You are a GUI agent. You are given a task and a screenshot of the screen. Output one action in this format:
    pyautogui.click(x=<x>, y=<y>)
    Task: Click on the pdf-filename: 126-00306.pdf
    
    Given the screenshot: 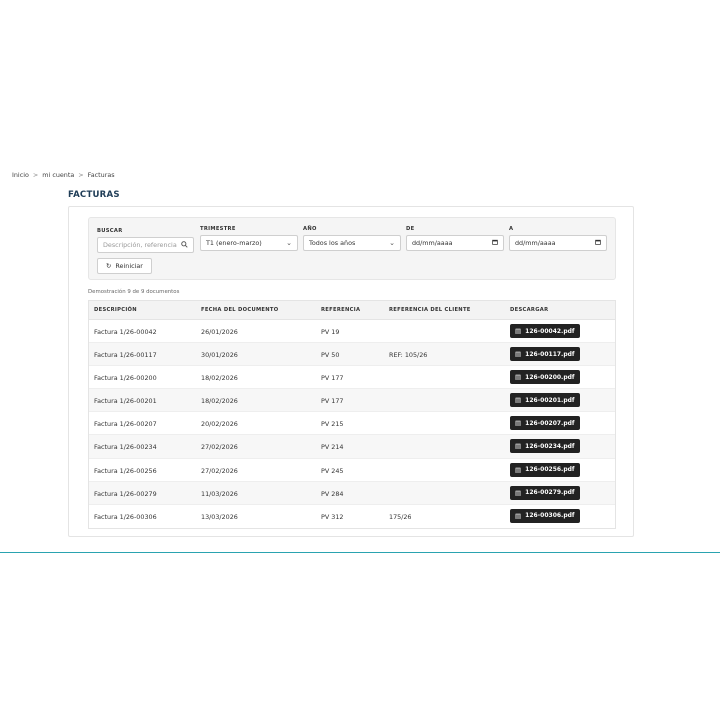 What is the action you would take?
    pyautogui.click(x=550, y=516)
    